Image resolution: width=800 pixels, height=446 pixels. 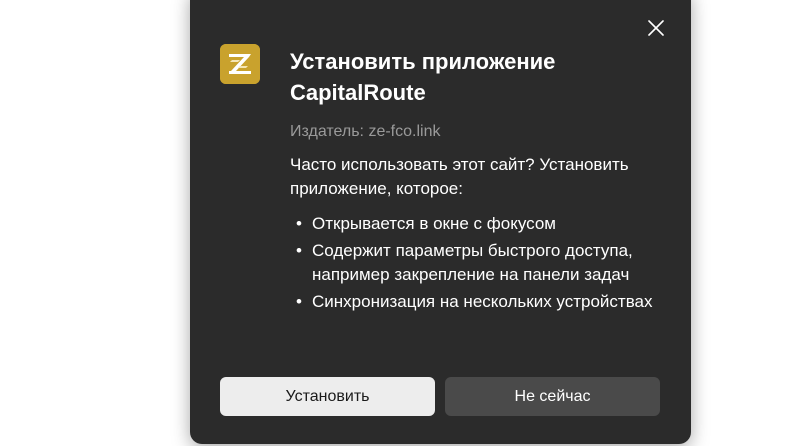 I want to click on dialog-title: Установить приложение CapitalRoute, so click(x=423, y=77).